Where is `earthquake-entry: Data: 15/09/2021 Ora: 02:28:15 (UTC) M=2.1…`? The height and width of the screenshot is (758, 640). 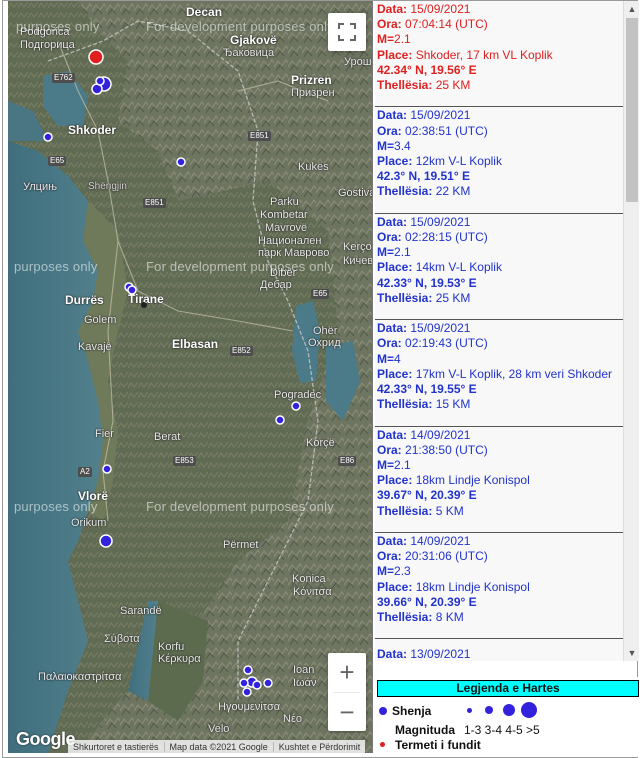 earthquake-entry: Data: 15/09/2021 Ora: 02:28:15 (UTC) M=2.1… is located at coordinates (499, 267).